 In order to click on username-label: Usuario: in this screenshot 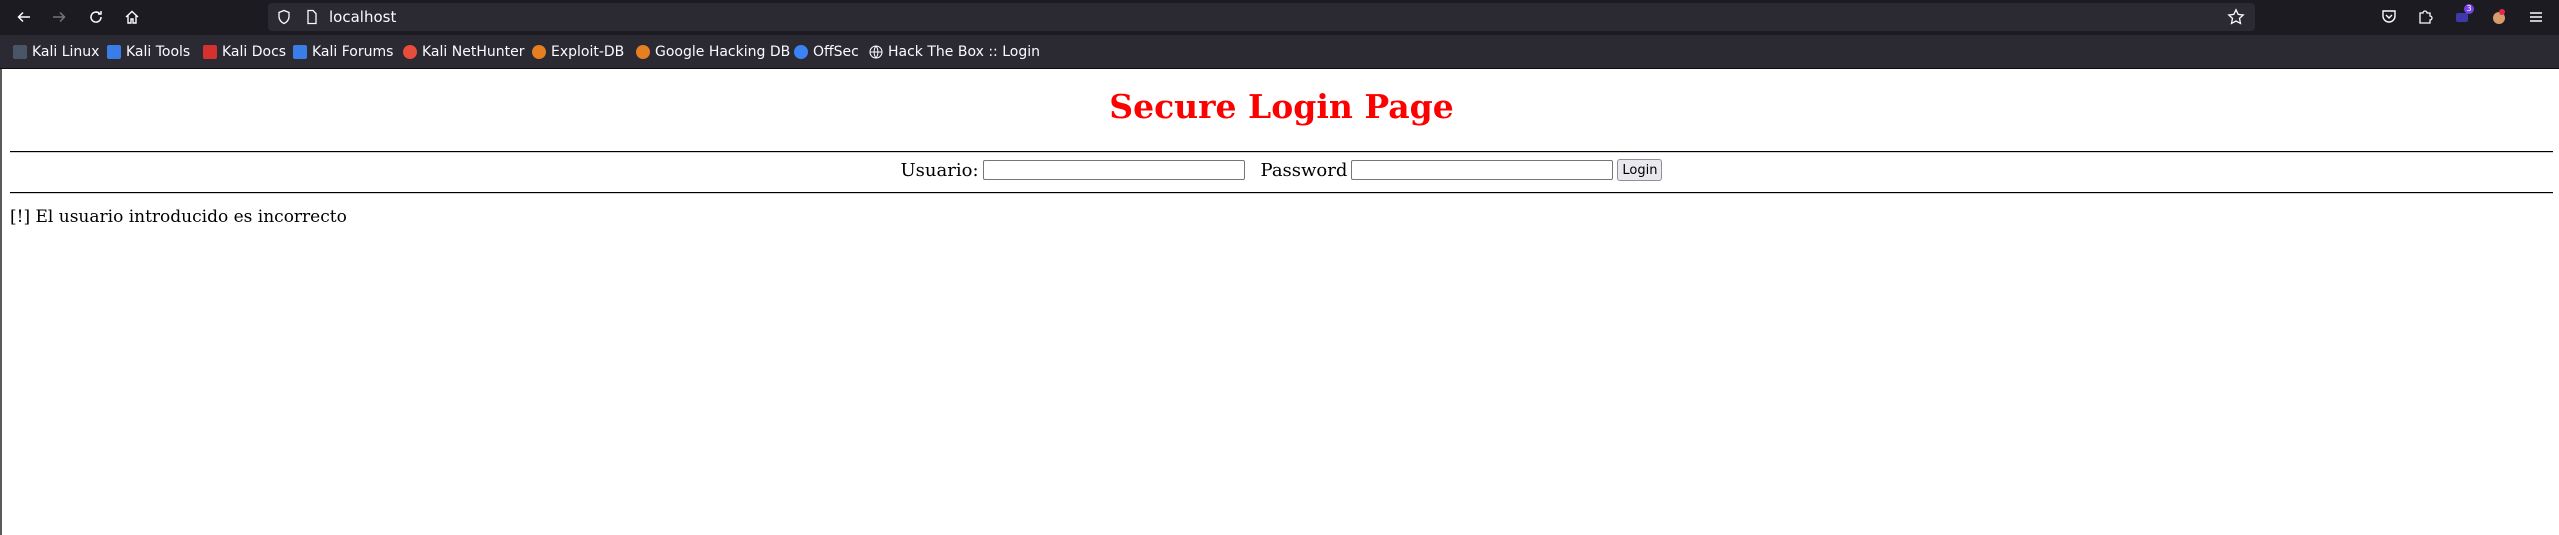, I will do `click(939, 170)`.